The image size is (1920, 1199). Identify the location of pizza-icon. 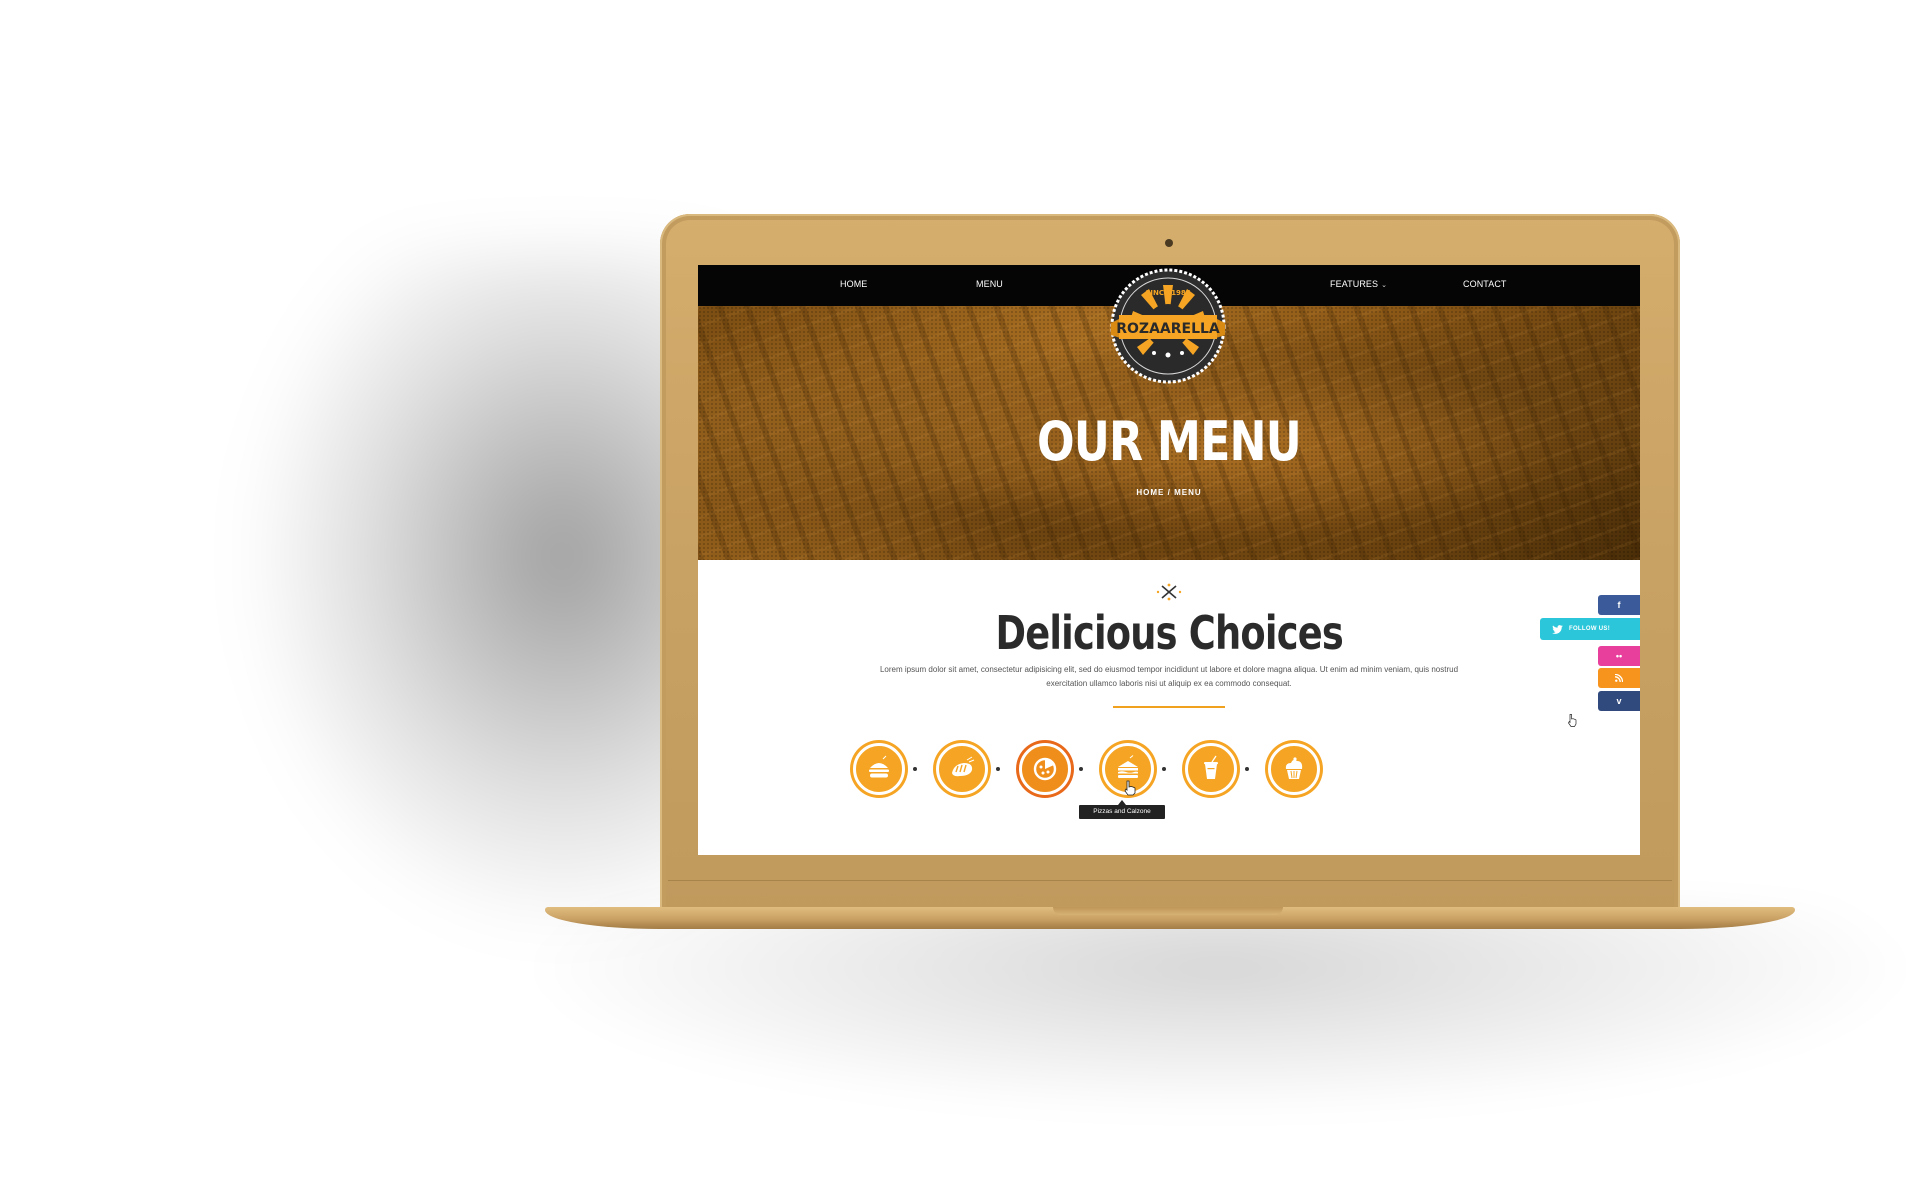
(1045, 769).